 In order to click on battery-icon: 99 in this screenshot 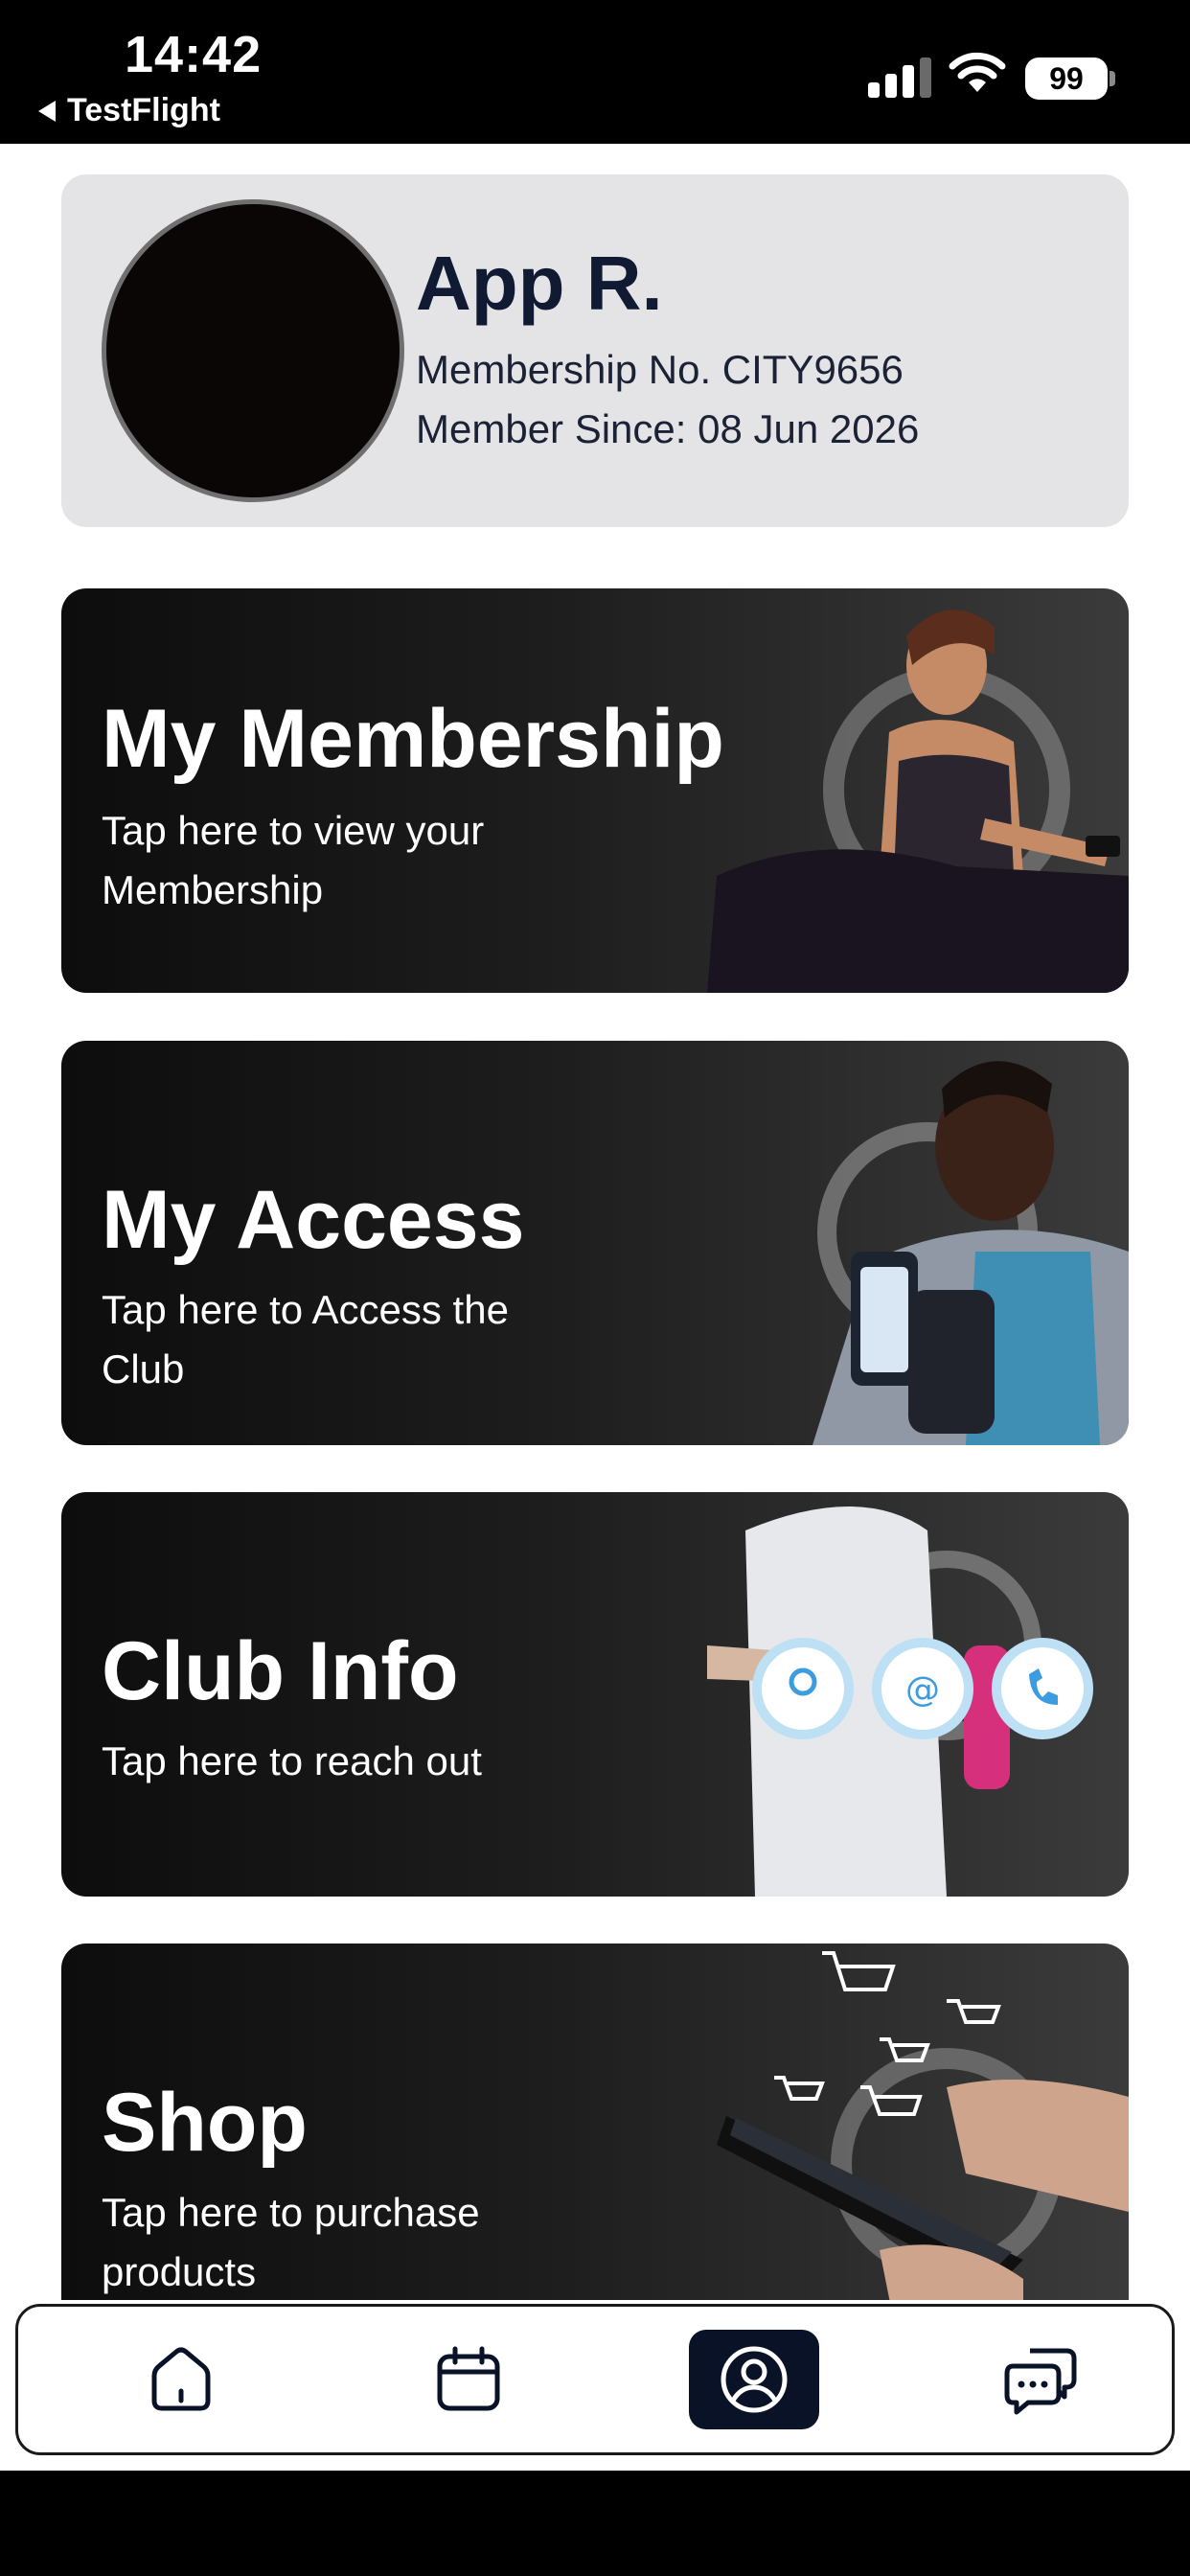, I will do `click(1067, 79)`.